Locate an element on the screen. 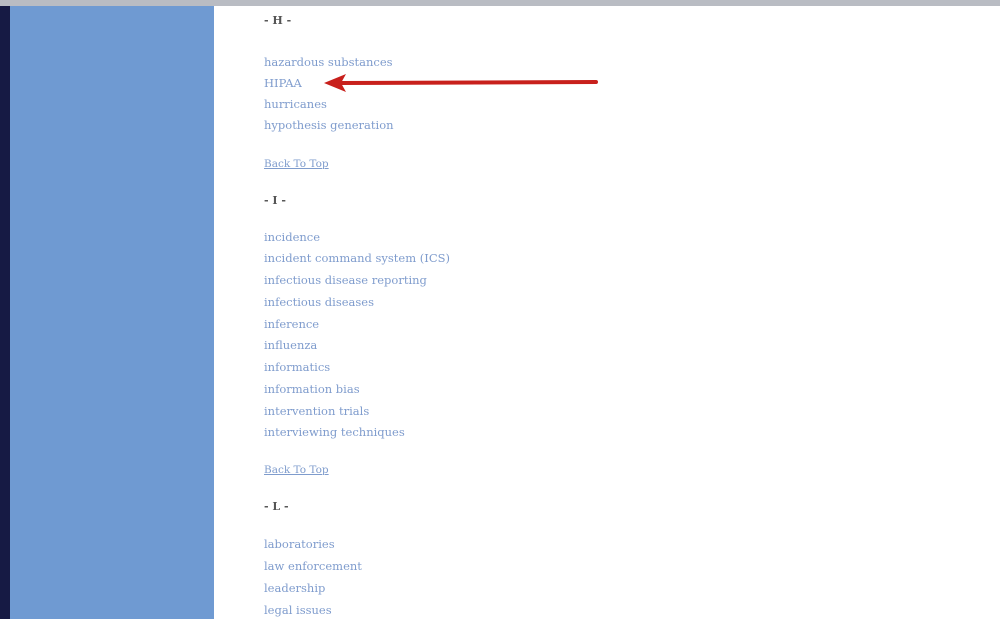 This screenshot has height=619, width=1000. index-link: leadership is located at coordinates (294, 588).